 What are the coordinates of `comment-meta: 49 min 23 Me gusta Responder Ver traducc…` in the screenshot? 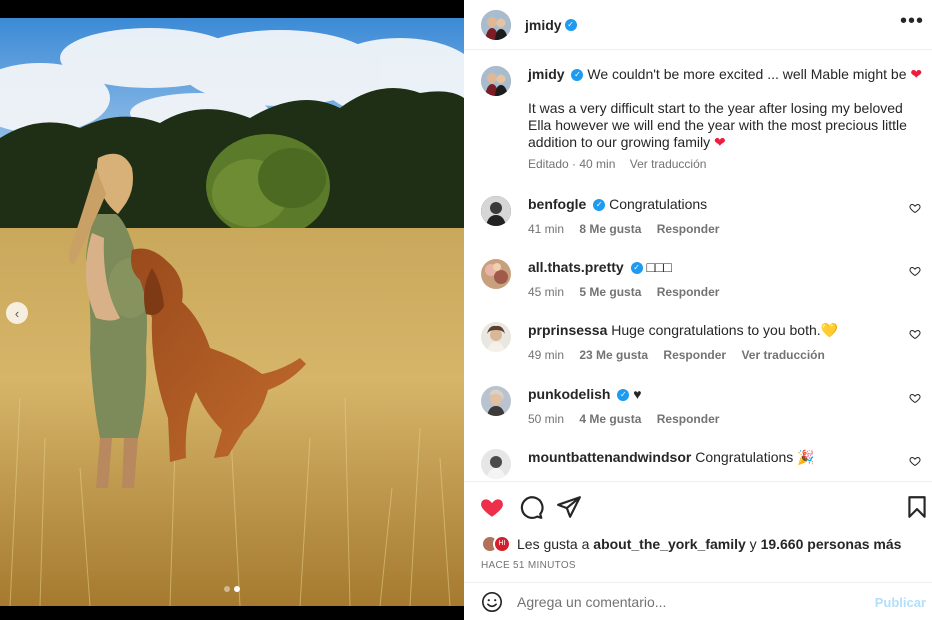 It's located at (713, 355).